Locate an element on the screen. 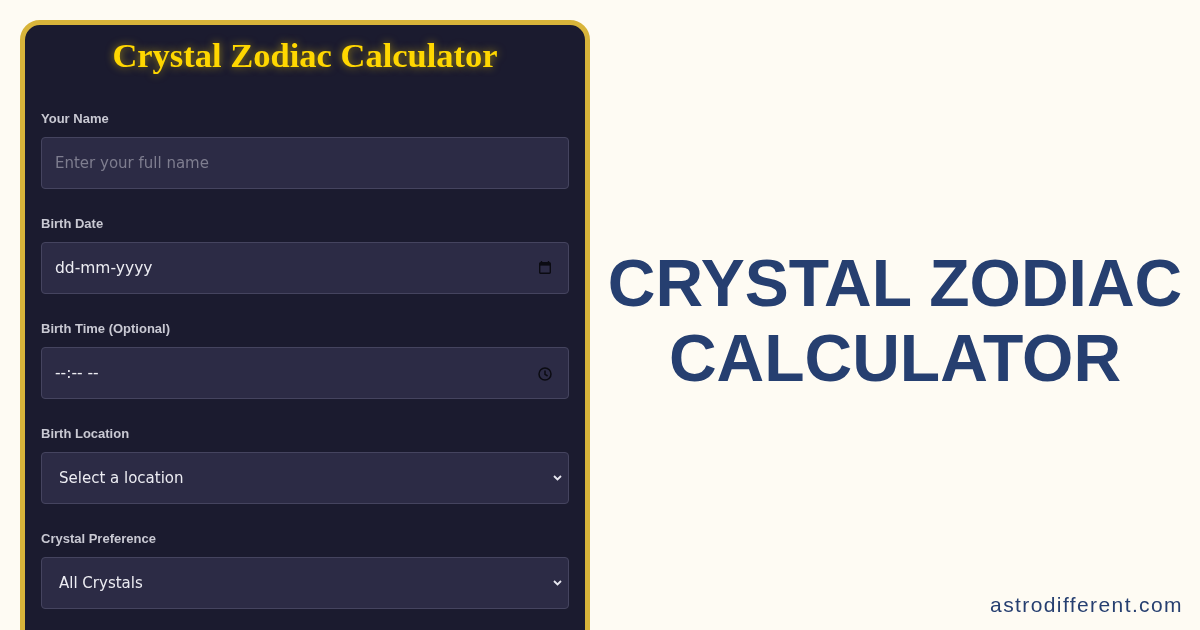 Image resolution: width=1200 pixels, height=630 pixels. website-address: astrodifferent.com is located at coordinates (1086, 605).